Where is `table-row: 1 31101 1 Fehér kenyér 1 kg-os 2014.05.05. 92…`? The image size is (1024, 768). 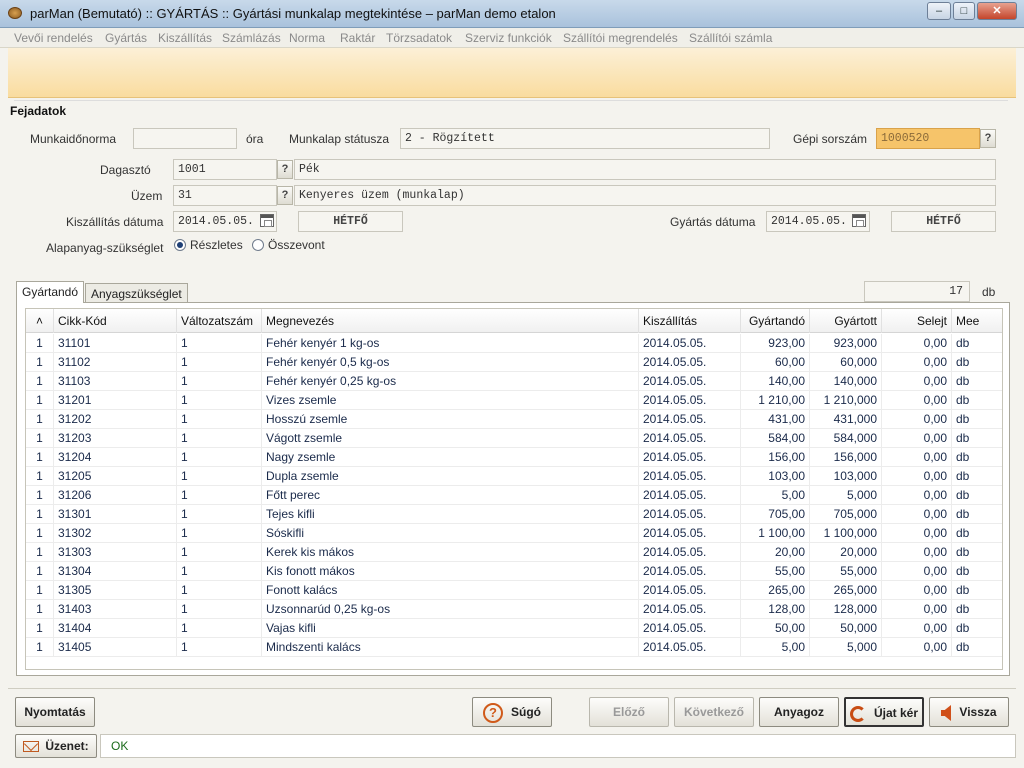
table-row: 1 31101 1 Fehér kenyér 1 kg-os 2014.05.05. 92… is located at coordinates (514, 343).